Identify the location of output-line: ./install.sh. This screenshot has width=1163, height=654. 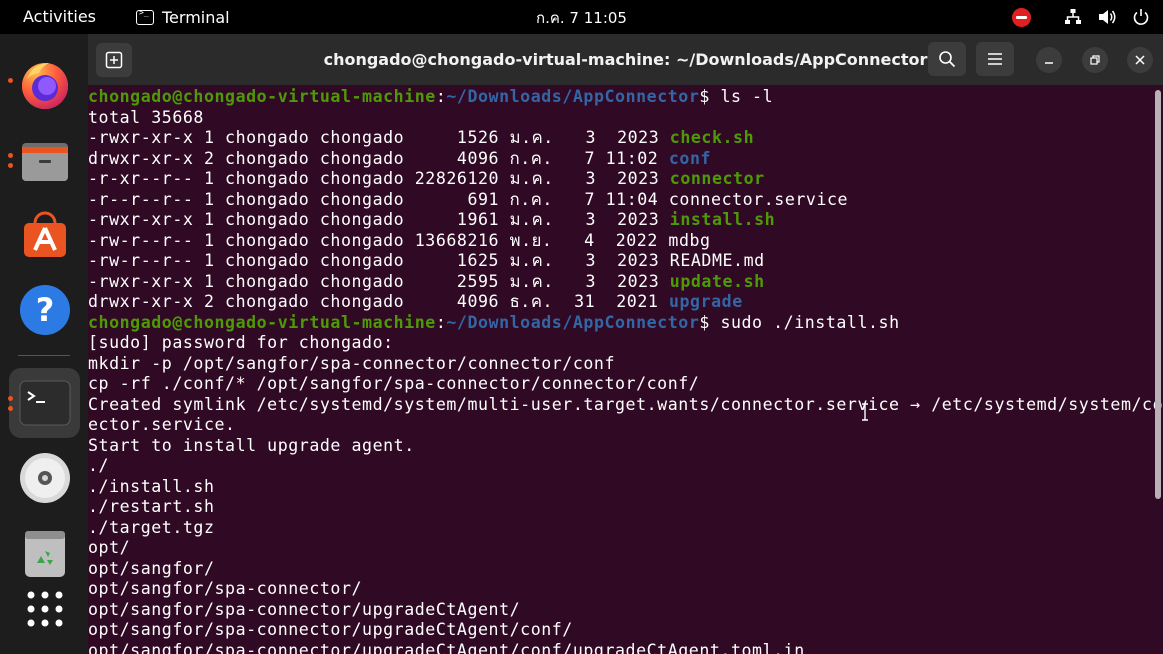
(151, 486).